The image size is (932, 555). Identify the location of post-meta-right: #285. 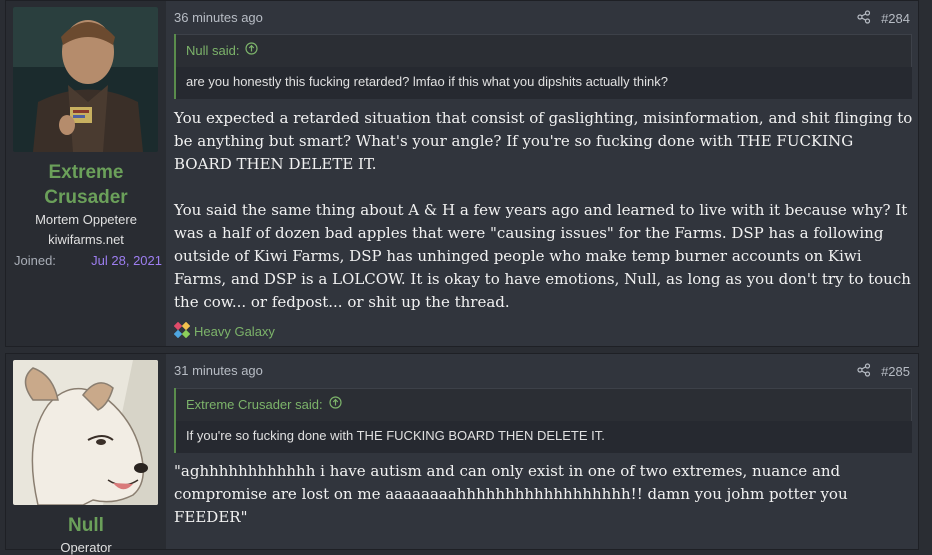
(883, 371).